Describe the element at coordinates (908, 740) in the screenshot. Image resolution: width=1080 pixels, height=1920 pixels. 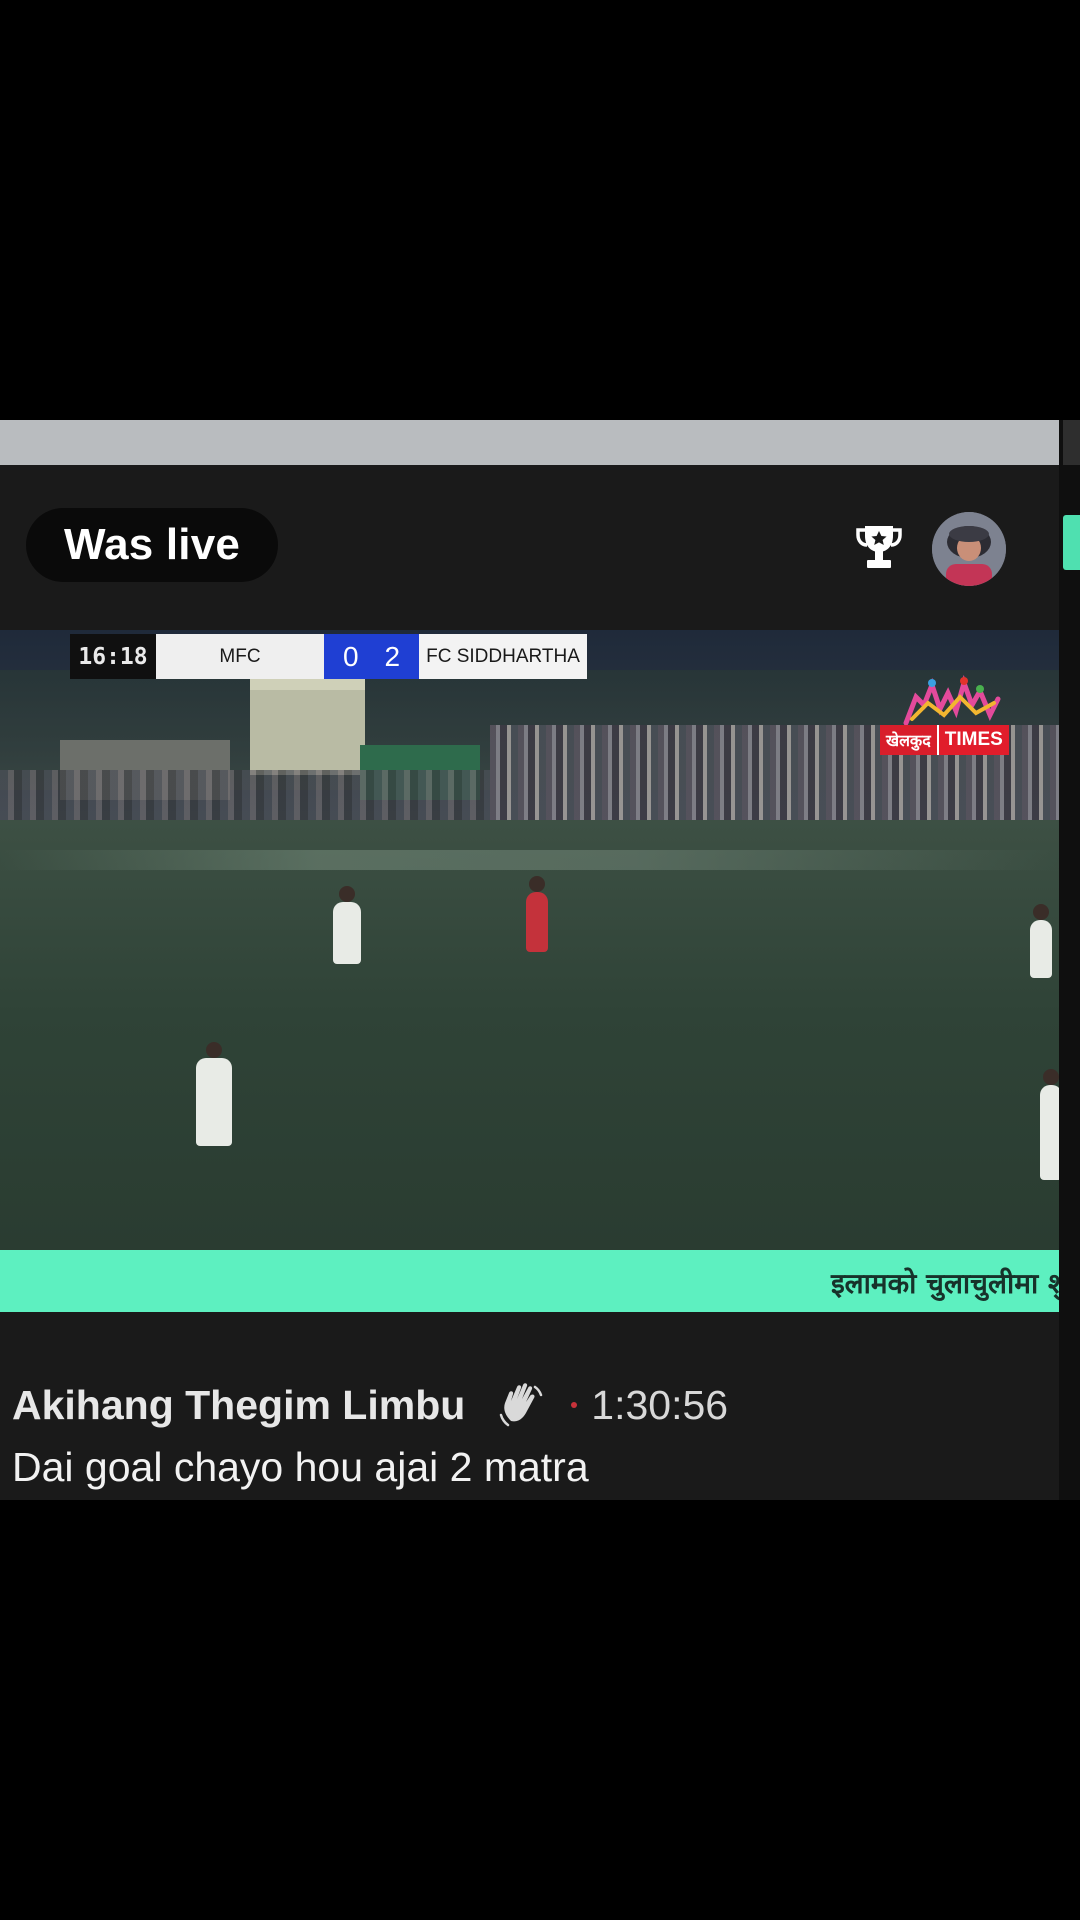
I see `logo-text-left: खेलकुद` at that location.